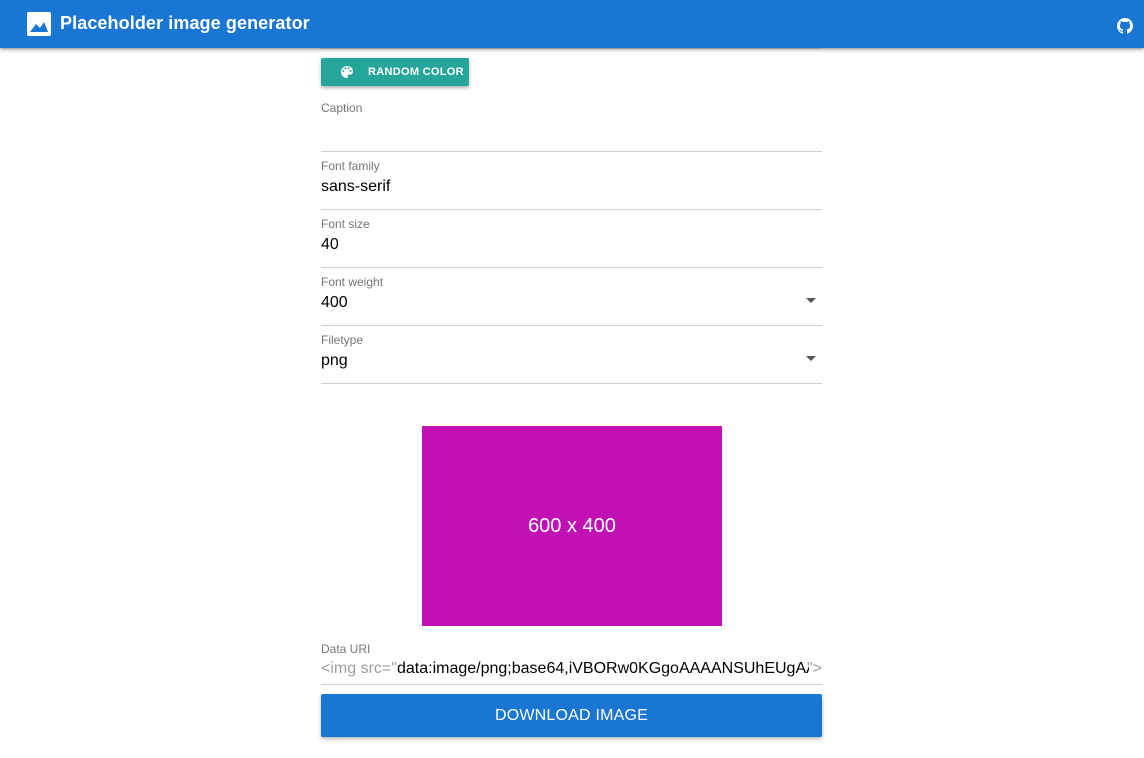 Image resolution: width=1144 pixels, height=758 pixels. I want to click on palette-icon, so click(347, 72).